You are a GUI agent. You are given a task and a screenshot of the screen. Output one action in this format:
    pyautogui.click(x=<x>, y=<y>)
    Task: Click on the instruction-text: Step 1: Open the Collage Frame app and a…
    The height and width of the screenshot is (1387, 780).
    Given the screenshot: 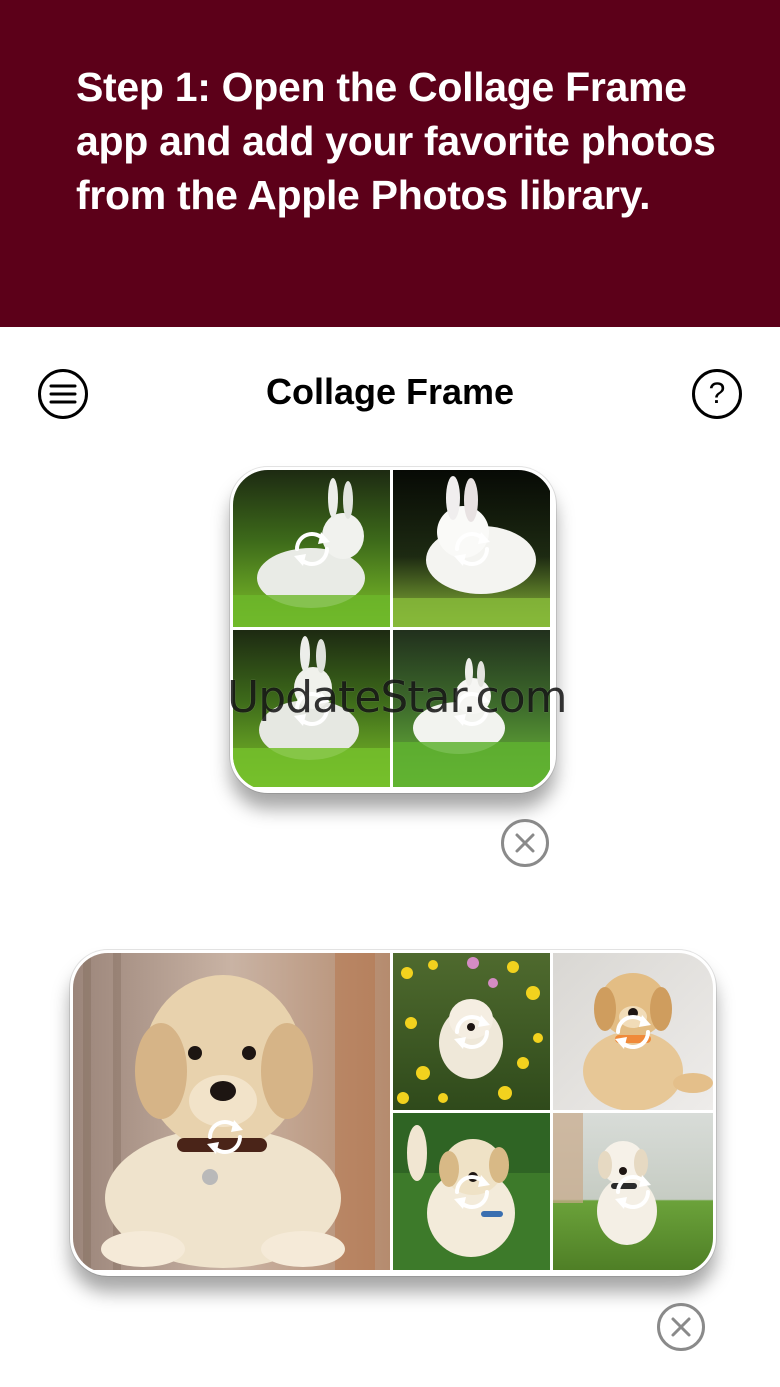 What is the action you would take?
    pyautogui.click(x=396, y=141)
    